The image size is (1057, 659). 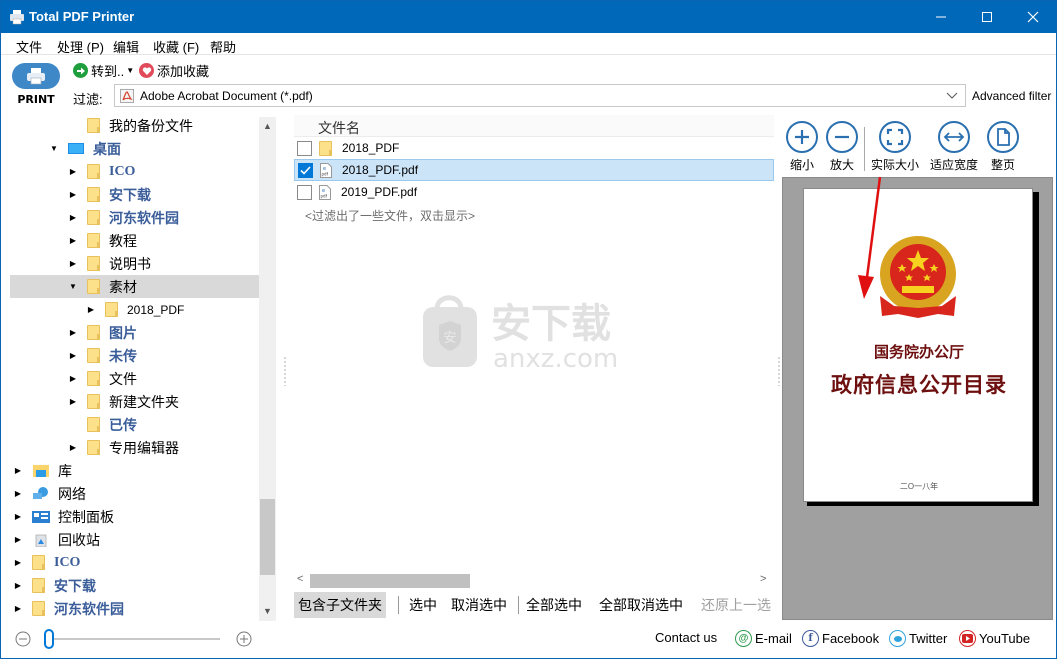 What do you see at coordinates (38, 562) in the screenshot?
I see `folder-icon` at bounding box center [38, 562].